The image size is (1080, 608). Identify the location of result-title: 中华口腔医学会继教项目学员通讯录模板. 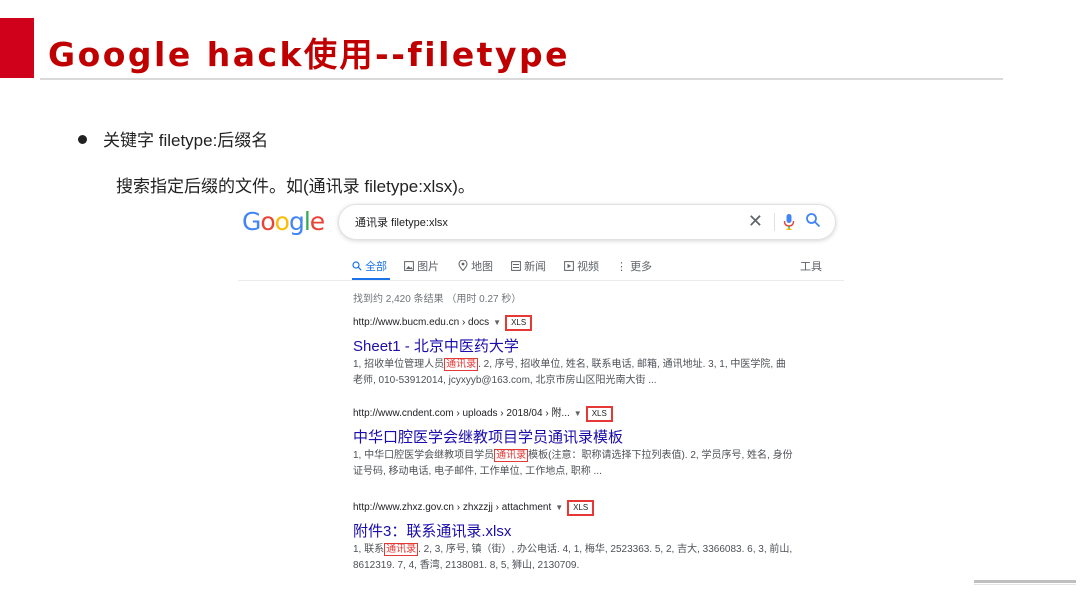
(573, 436).